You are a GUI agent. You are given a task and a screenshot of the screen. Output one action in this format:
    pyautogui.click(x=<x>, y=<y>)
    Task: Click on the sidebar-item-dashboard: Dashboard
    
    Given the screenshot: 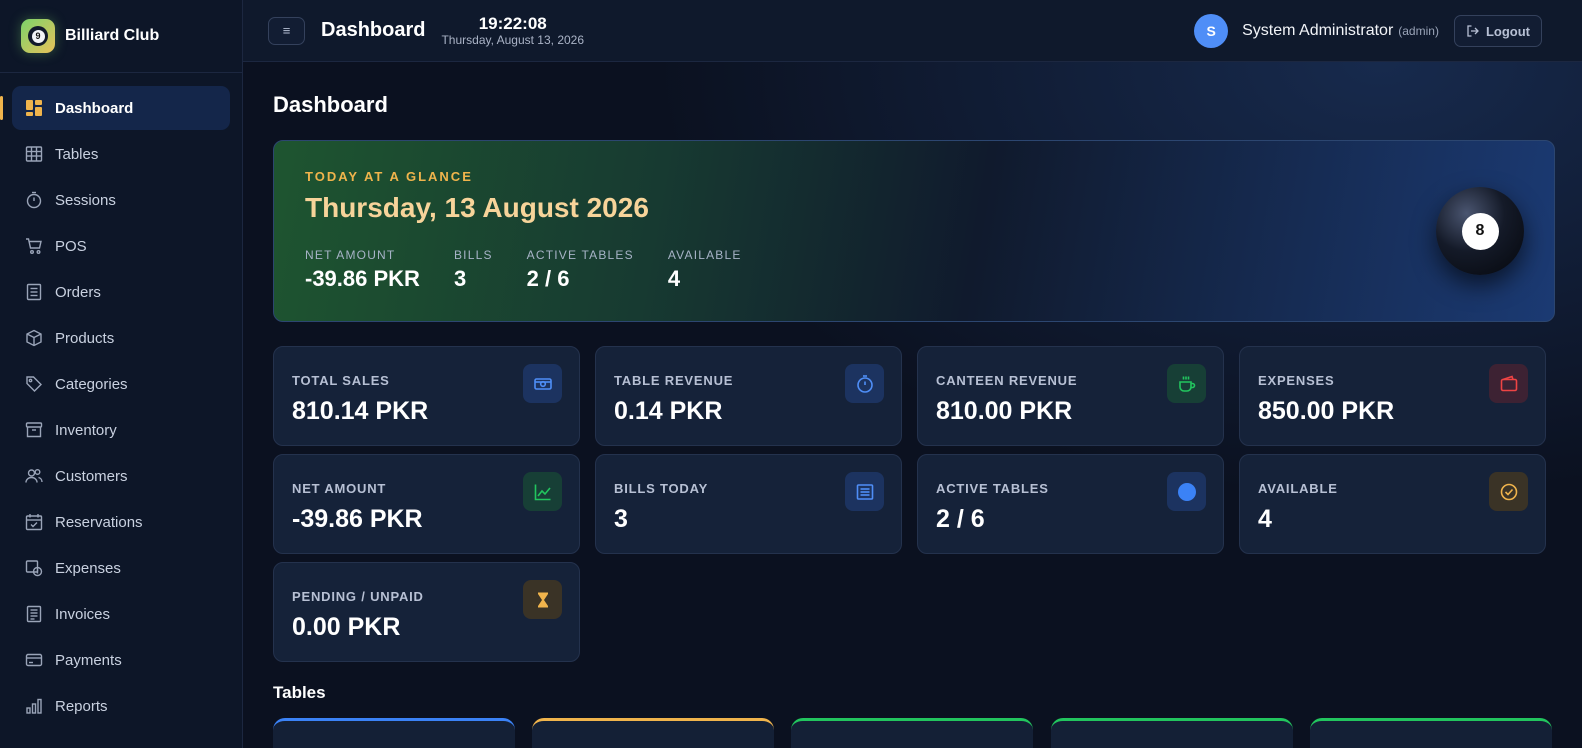 What is the action you would take?
    pyautogui.click(x=115, y=108)
    